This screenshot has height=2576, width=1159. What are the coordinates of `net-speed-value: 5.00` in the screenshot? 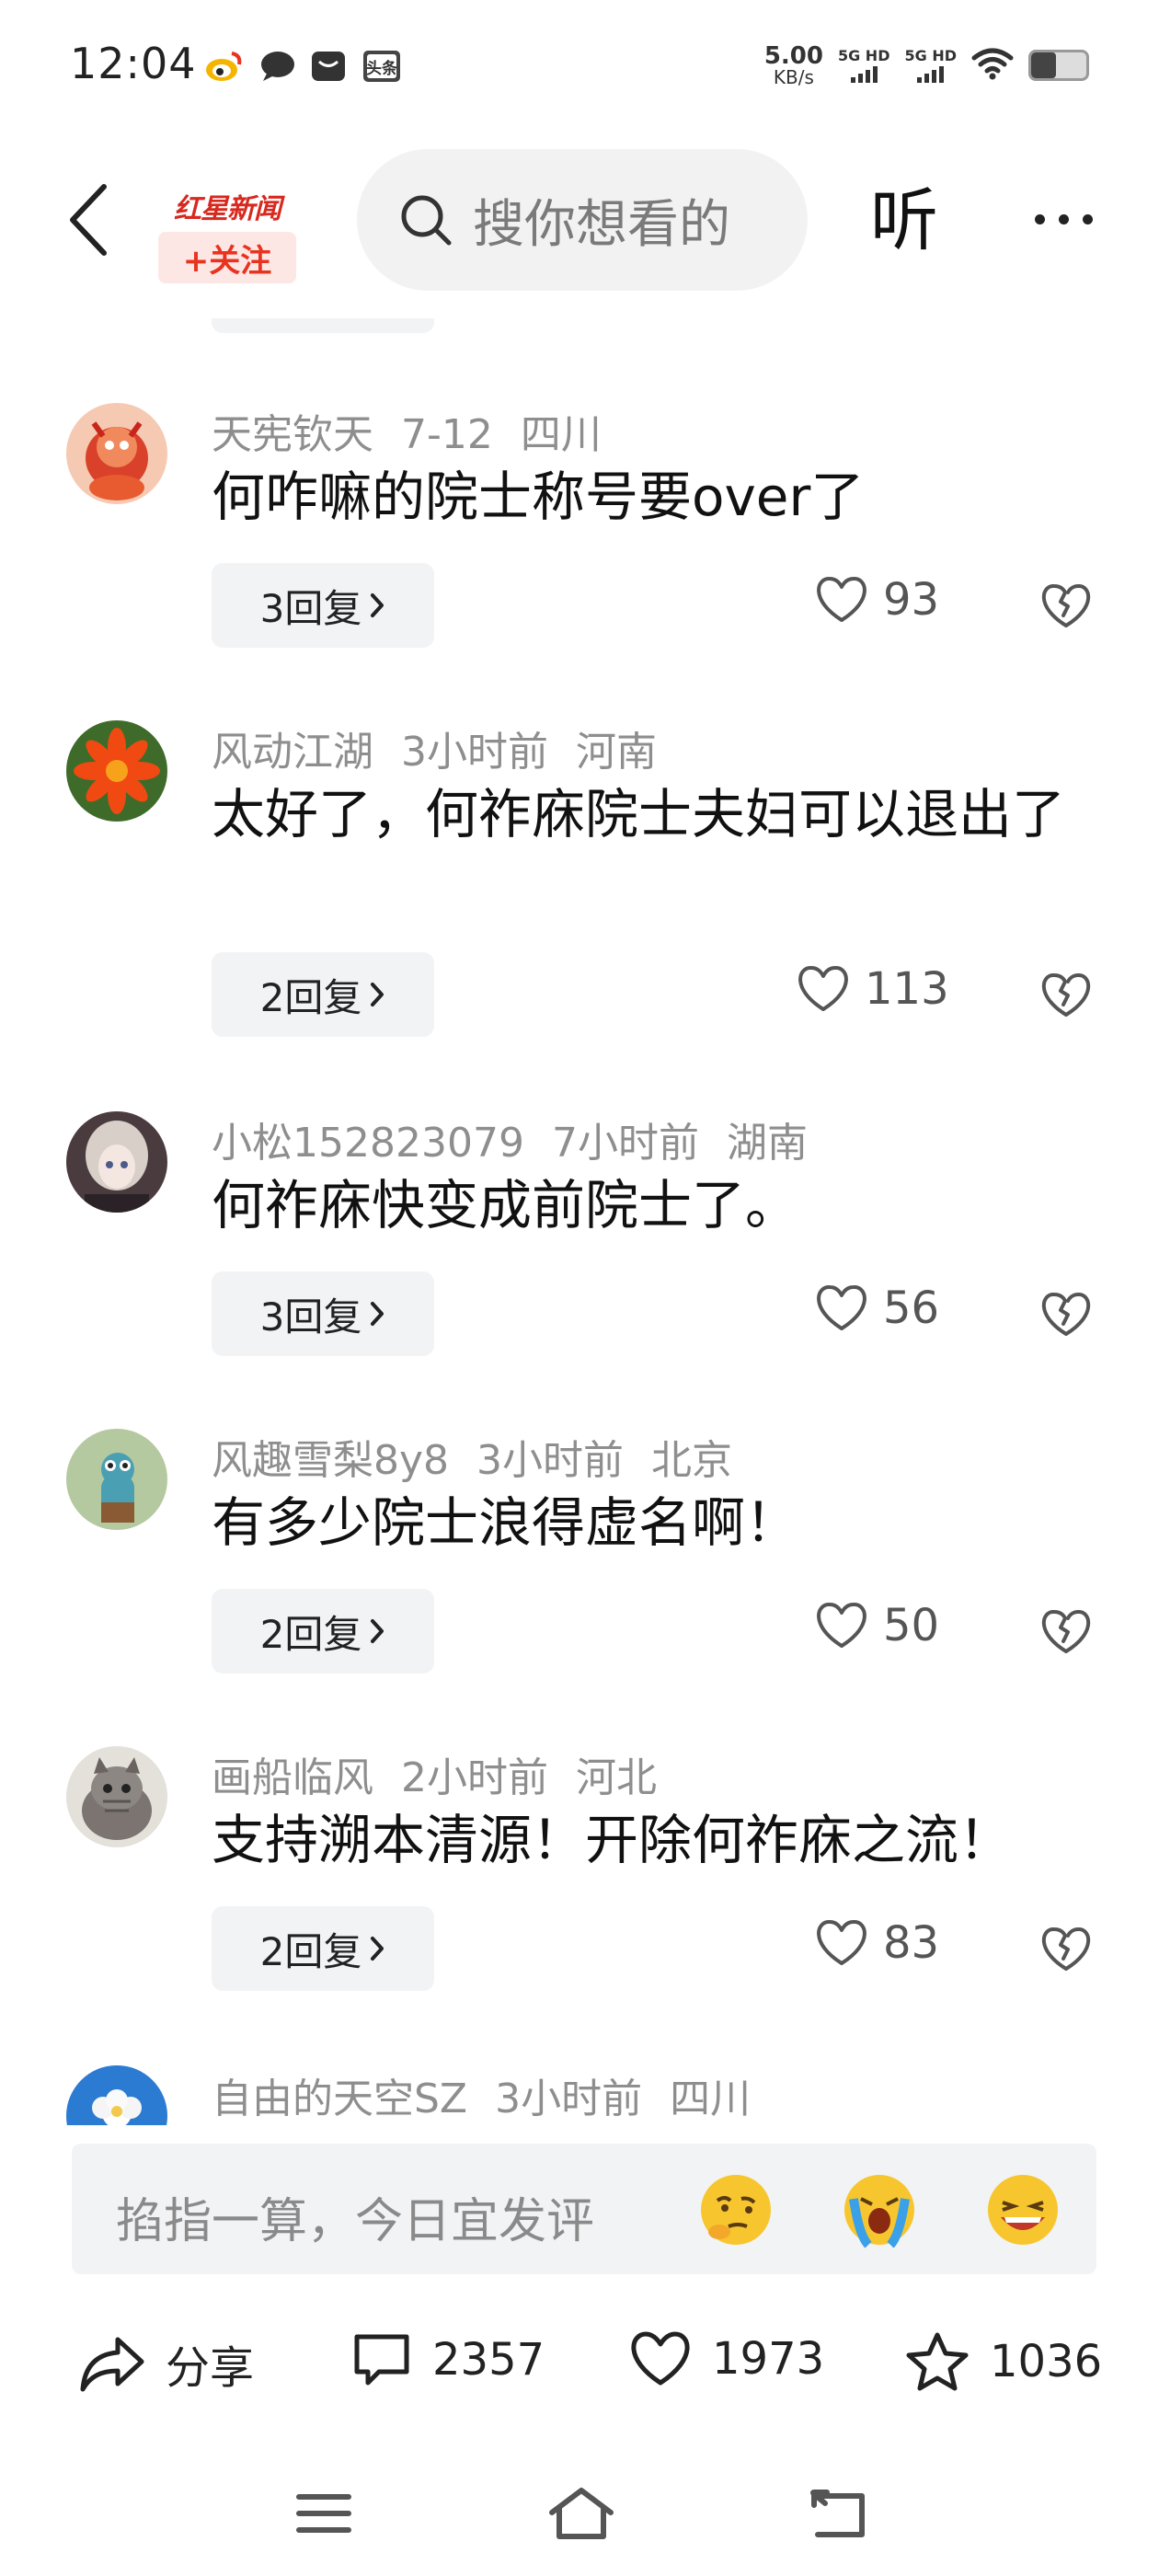 It's located at (793, 56).